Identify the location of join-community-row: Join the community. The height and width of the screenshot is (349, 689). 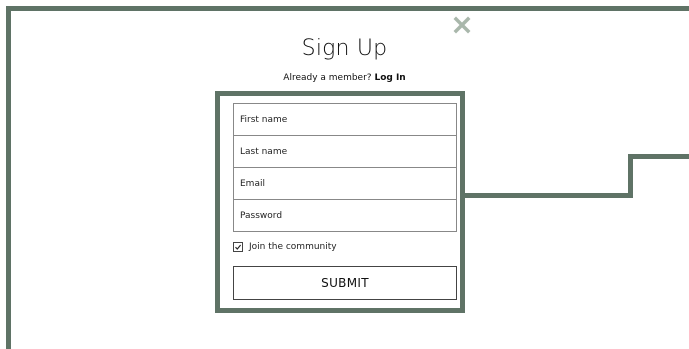
(285, 247).